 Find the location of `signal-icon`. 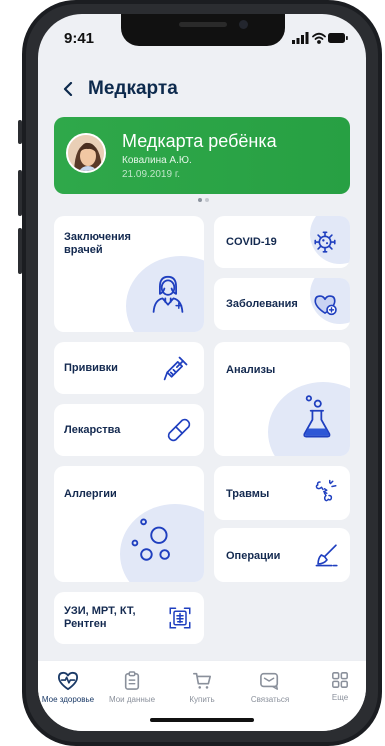

signal-icon is located at coordinates (300, 38).